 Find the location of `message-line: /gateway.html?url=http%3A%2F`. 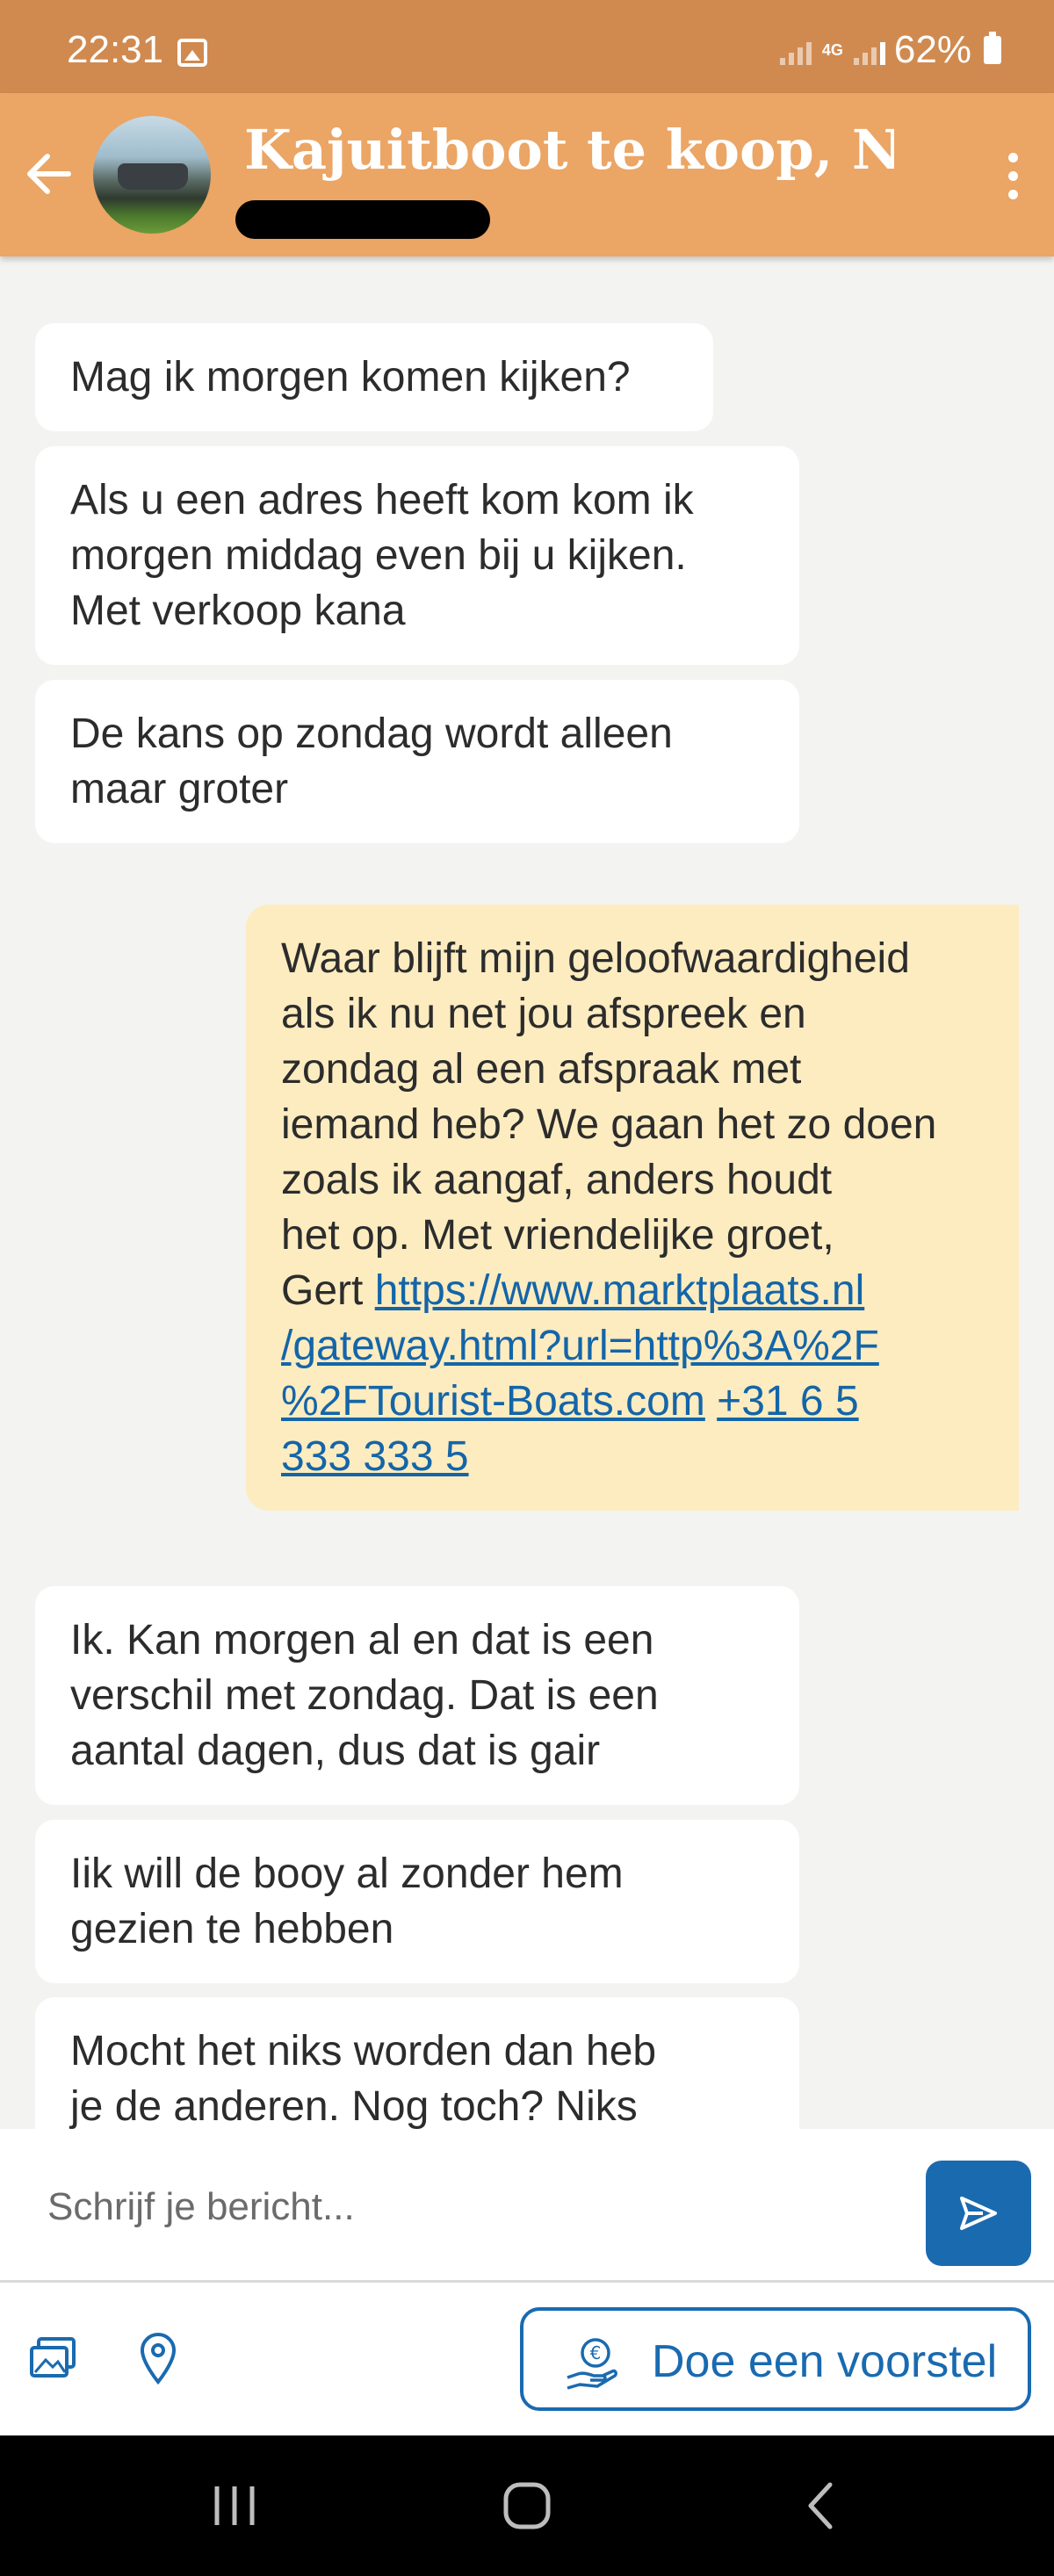

message-line: /gateway.html?url=http%3A%2F is located at coordinates (637, 1346).